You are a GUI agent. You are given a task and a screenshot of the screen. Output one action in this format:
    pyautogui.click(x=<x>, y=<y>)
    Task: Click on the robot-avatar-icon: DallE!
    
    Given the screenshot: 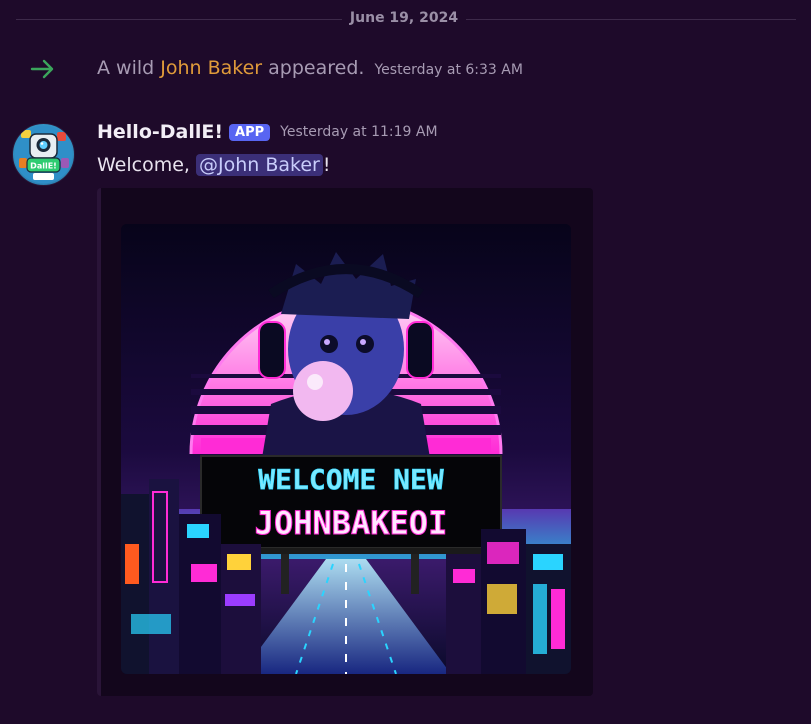 What is the action you would take?
    pyautogui.click(x=43, y=154)
    